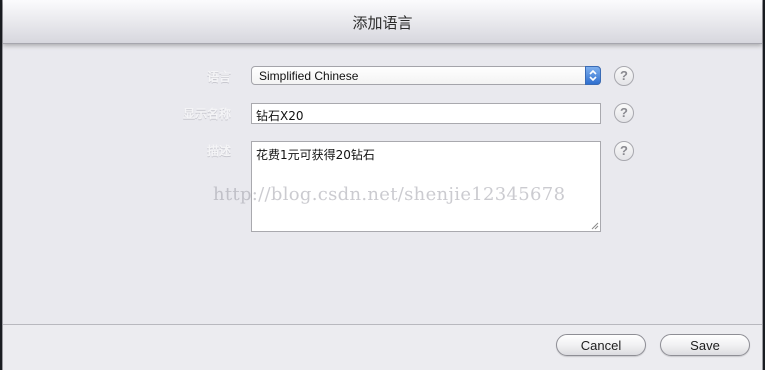  What do you see at coordinates (426, 113) in the screenshot?
I see `display-name-input: 钻石X20` at bounding box center [426, 113].